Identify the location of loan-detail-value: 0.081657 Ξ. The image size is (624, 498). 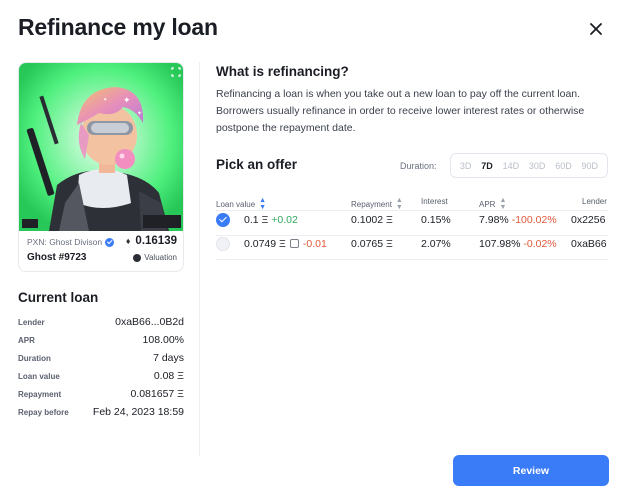
(157, 394).